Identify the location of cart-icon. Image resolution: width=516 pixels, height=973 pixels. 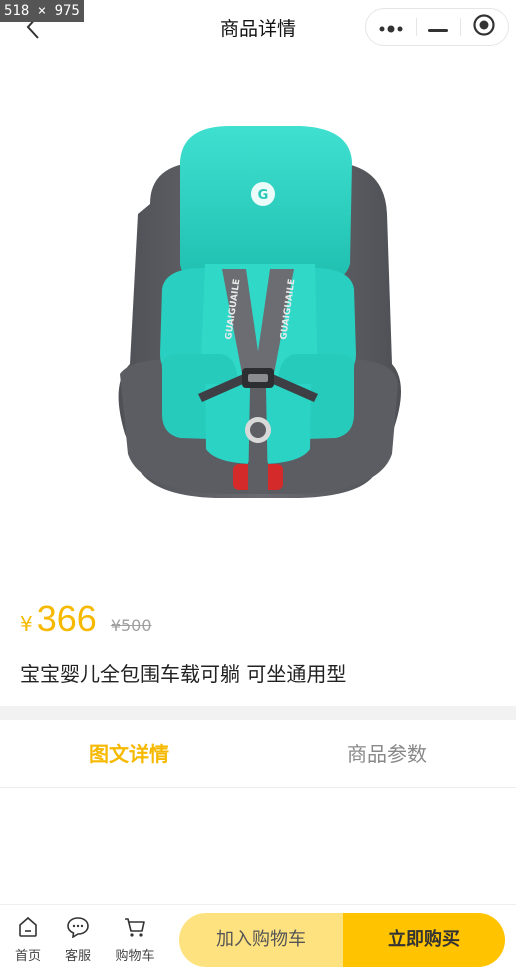
(135, 929).